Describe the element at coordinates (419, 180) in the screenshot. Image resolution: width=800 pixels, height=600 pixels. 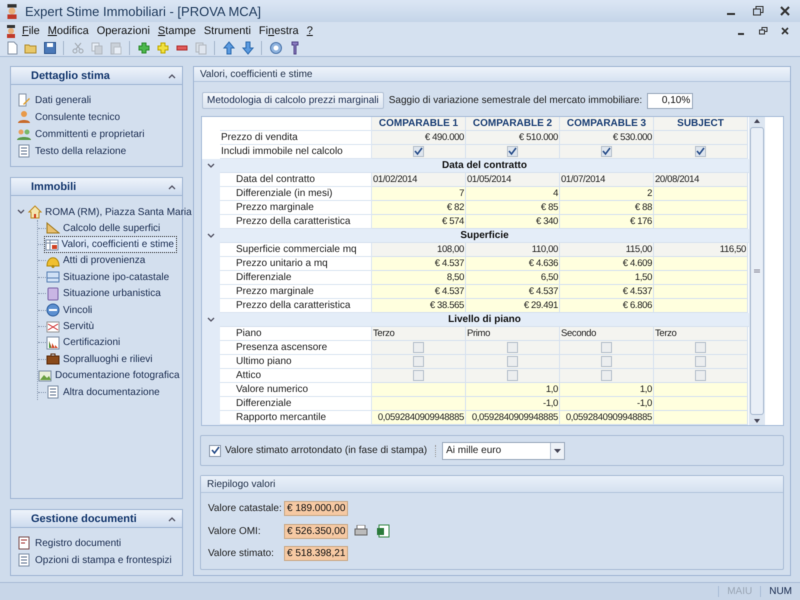
I see `table-cell: 01/02/2014` at that location.